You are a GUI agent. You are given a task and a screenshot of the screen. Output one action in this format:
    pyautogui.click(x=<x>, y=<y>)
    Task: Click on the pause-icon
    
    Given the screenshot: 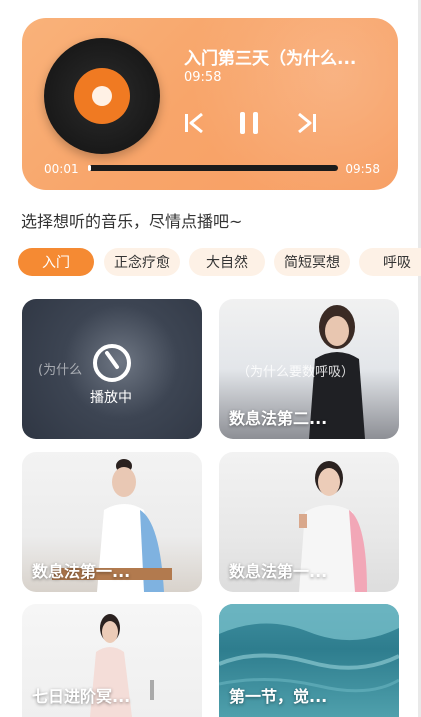 What is the action you would take?
    pyautogui.click(x=249, y=123)
    